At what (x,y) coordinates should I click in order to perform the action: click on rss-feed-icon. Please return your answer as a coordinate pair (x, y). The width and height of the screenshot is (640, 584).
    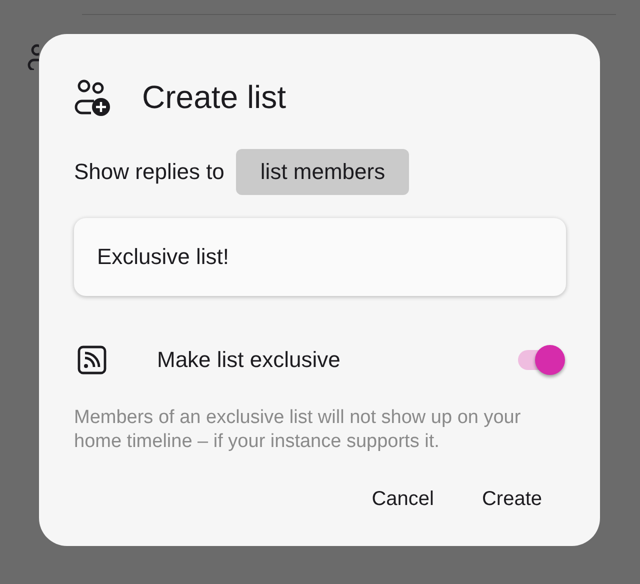
    Looking at the image, I should click on (92, 360).